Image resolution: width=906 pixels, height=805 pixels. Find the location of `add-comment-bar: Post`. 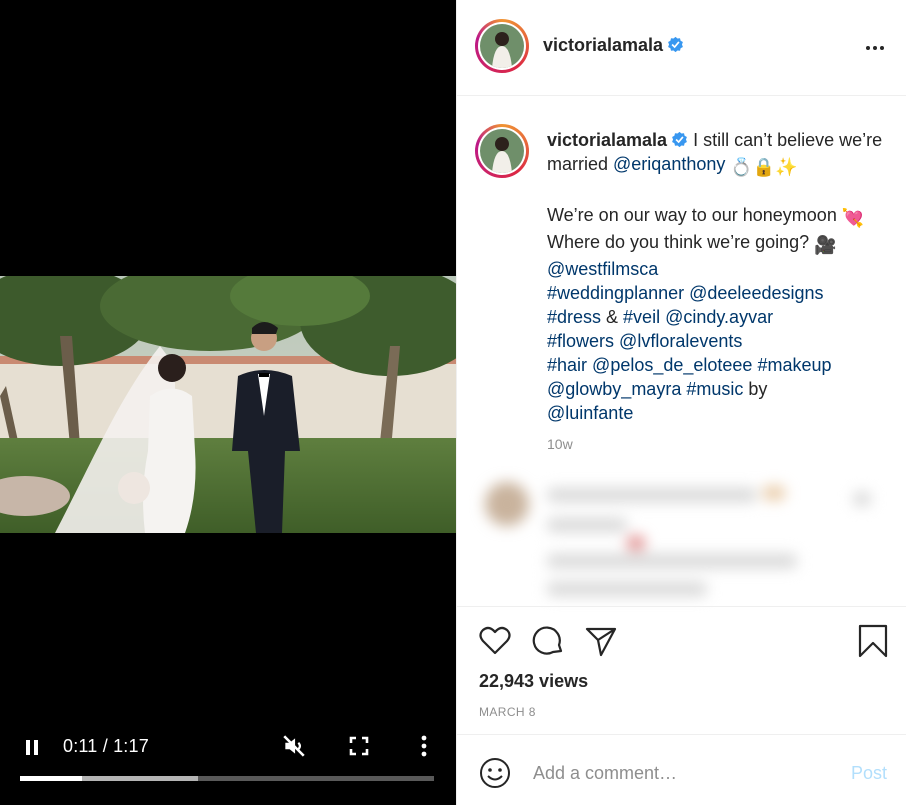

add-comment-bar: Post is located at coordinates (681, 769).